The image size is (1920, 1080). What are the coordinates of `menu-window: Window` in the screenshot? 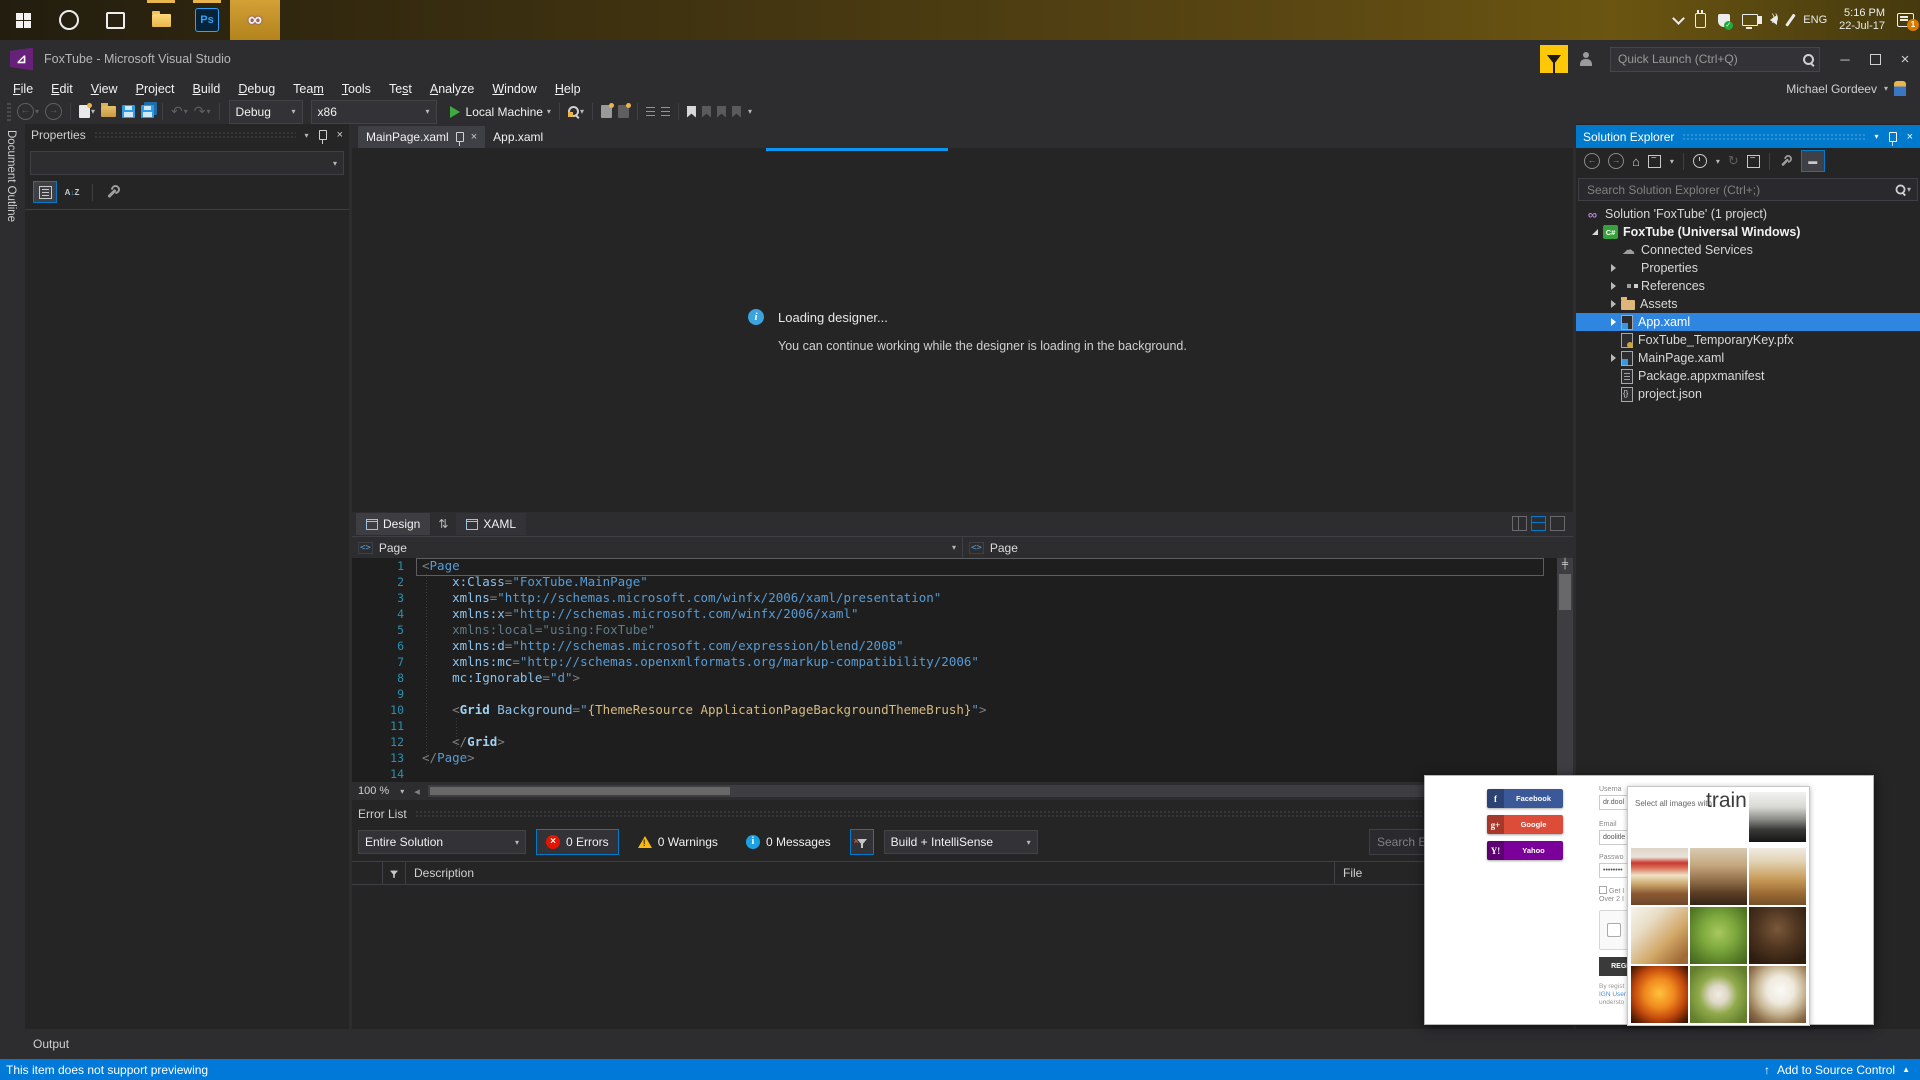 It's located at (514, 89).